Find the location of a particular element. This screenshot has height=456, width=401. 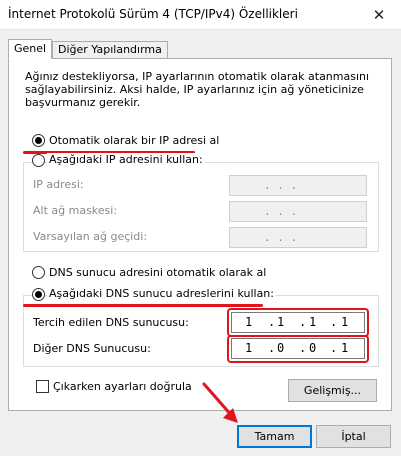

ip-auto-radio is located at coordinates (38, 140).